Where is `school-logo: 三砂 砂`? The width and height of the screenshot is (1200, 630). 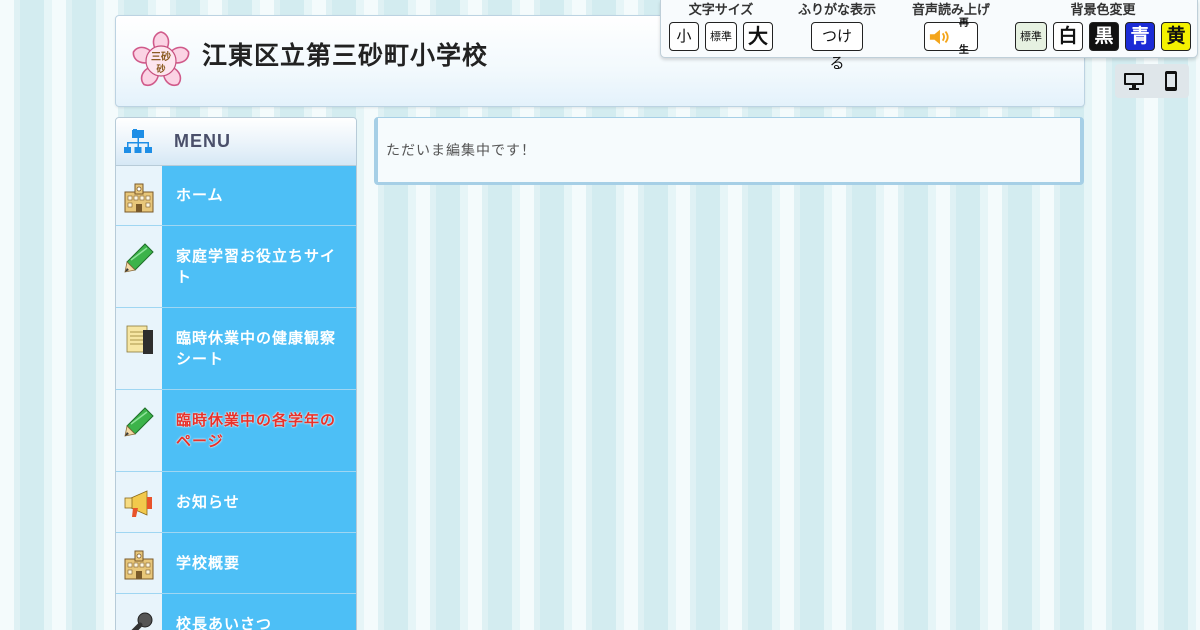
school-logo: 三砂 砂 is located at coordinates (161, 61).